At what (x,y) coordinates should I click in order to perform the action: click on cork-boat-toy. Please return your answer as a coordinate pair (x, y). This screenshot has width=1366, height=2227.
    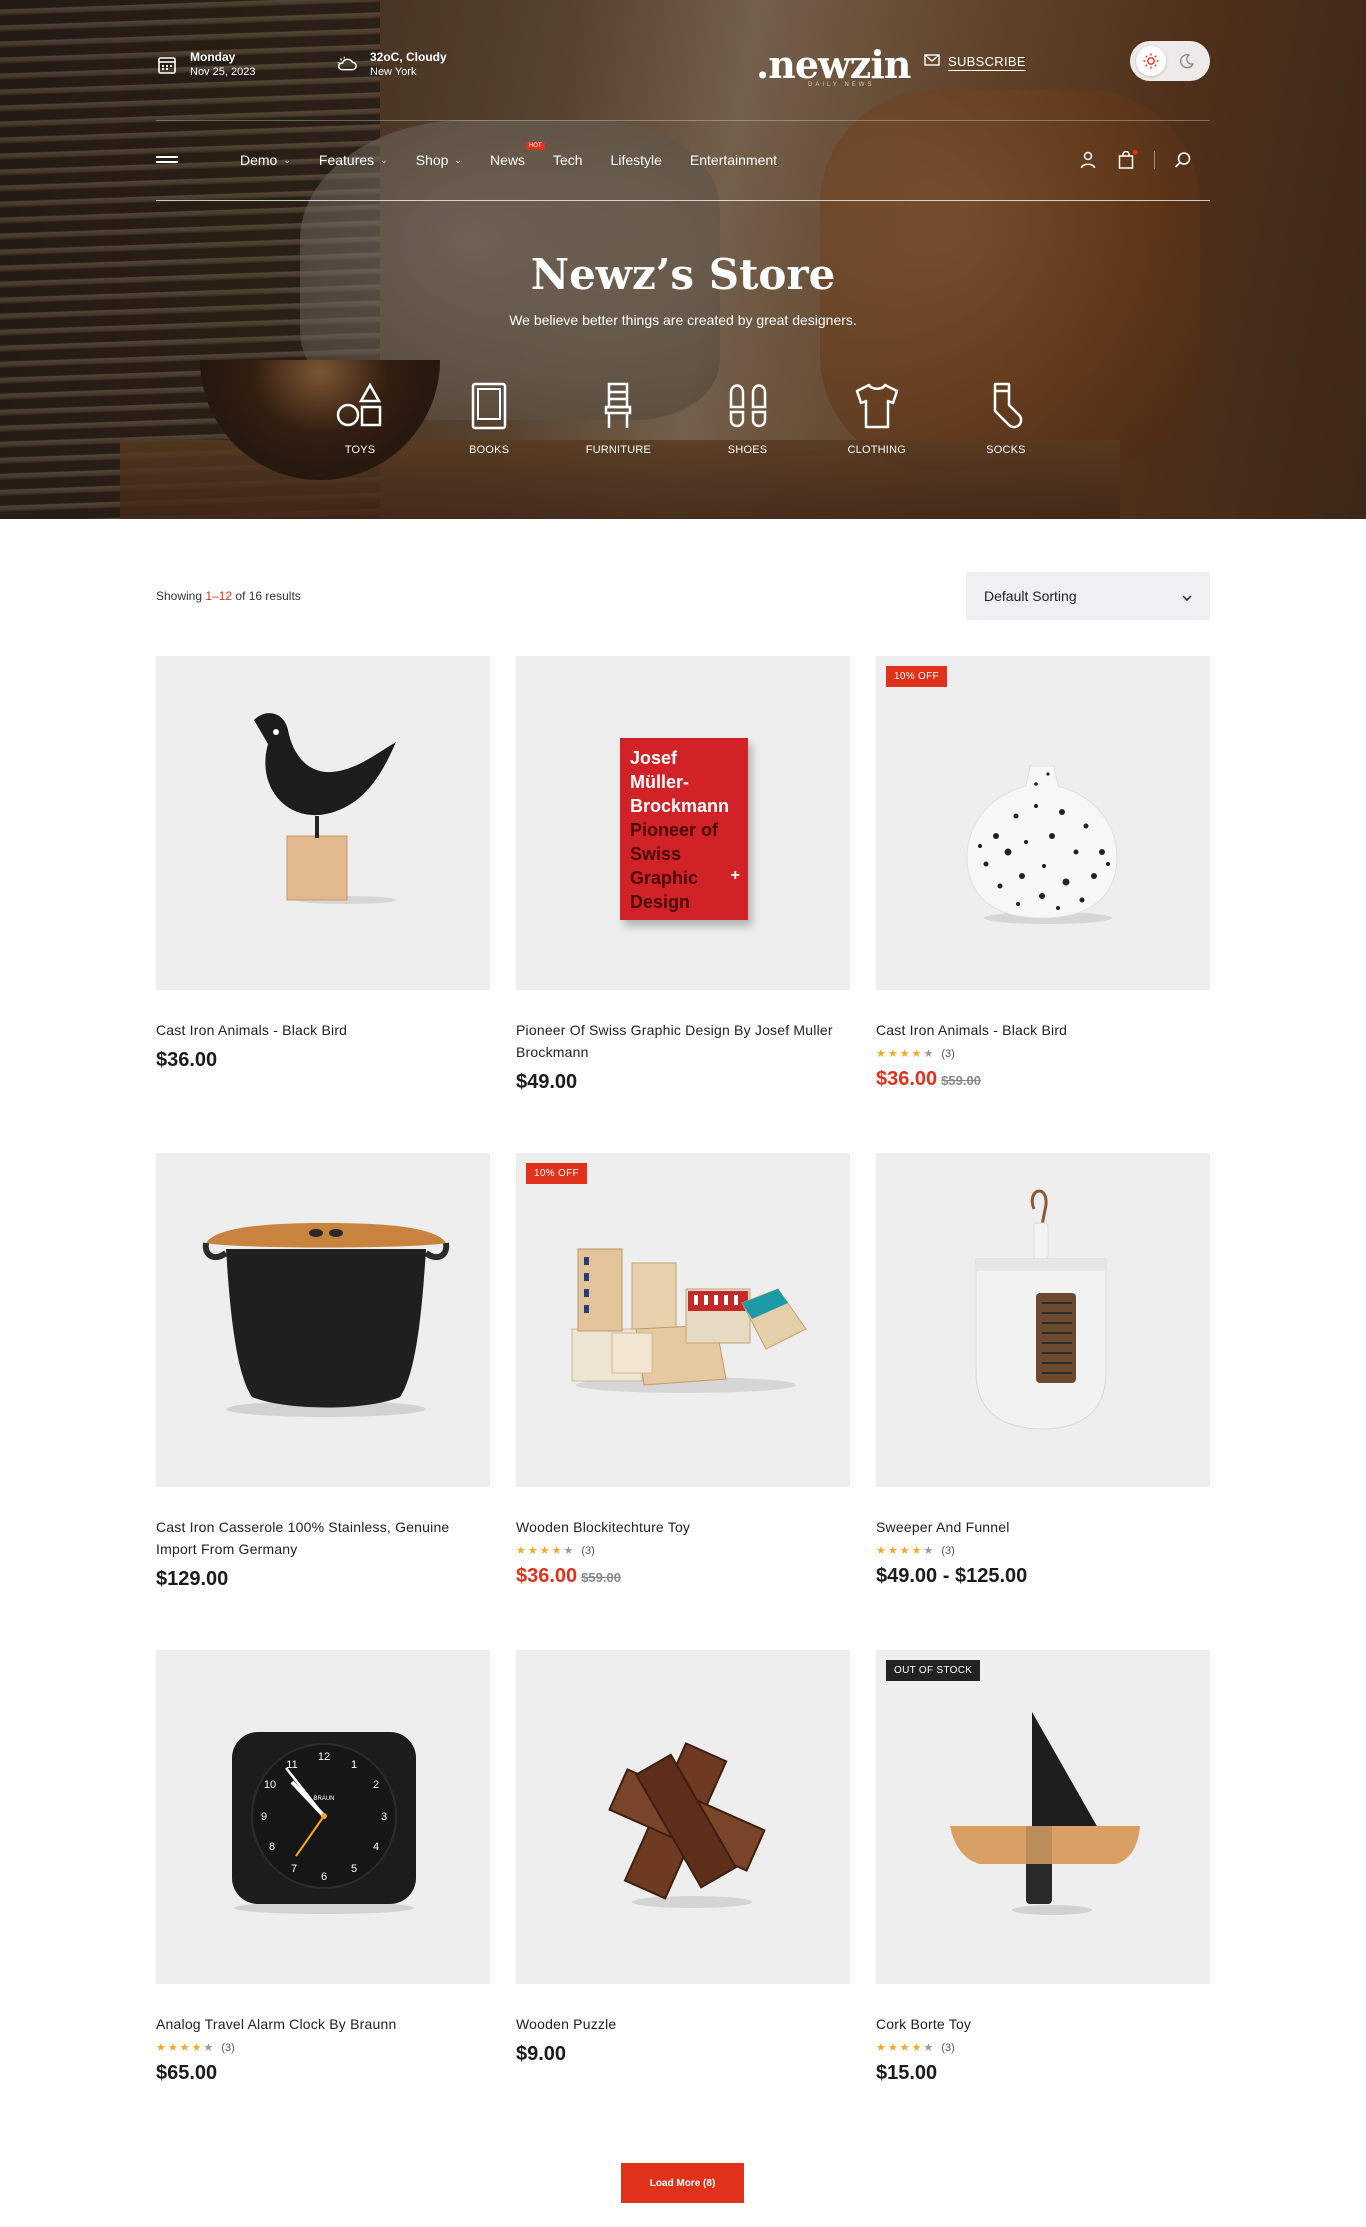
    Looking at the image, I should click on (1045, 1813).